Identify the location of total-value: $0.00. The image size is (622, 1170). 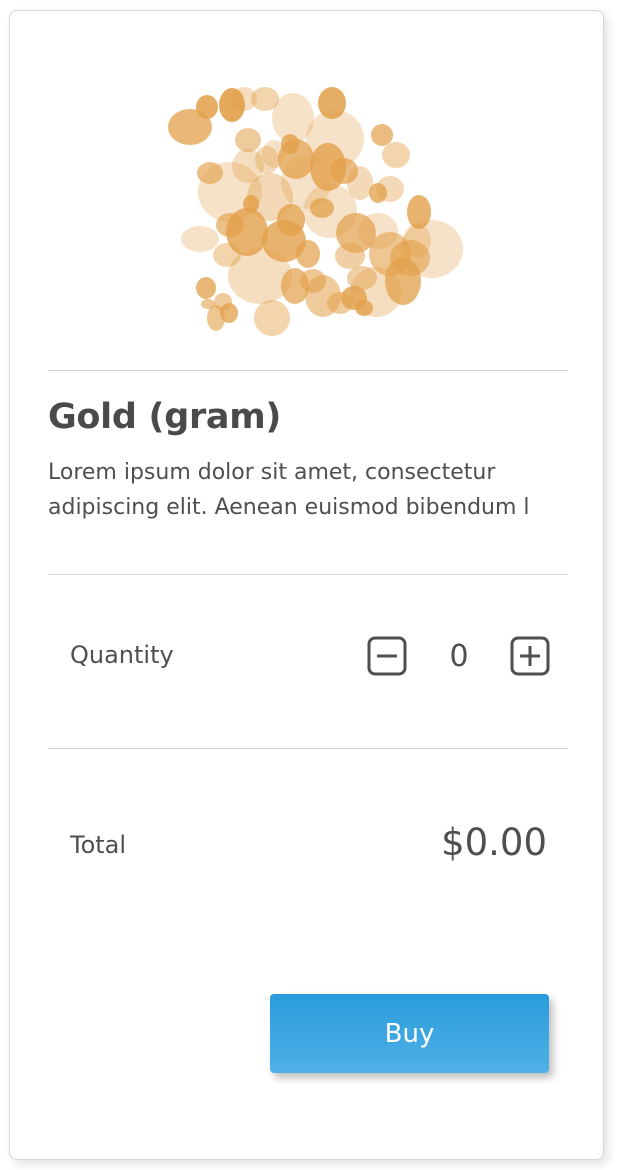
(494, 842).